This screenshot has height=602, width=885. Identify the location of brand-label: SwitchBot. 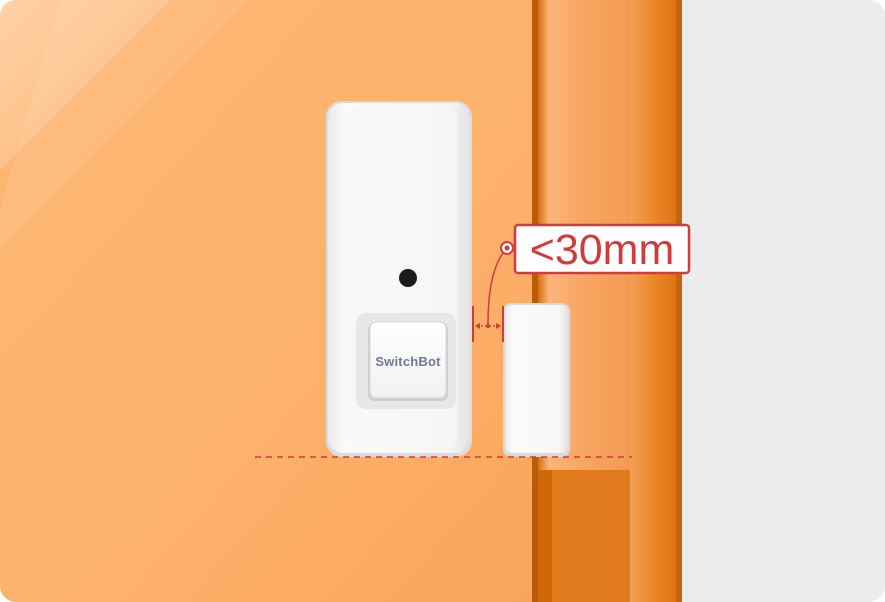
(408, 361).